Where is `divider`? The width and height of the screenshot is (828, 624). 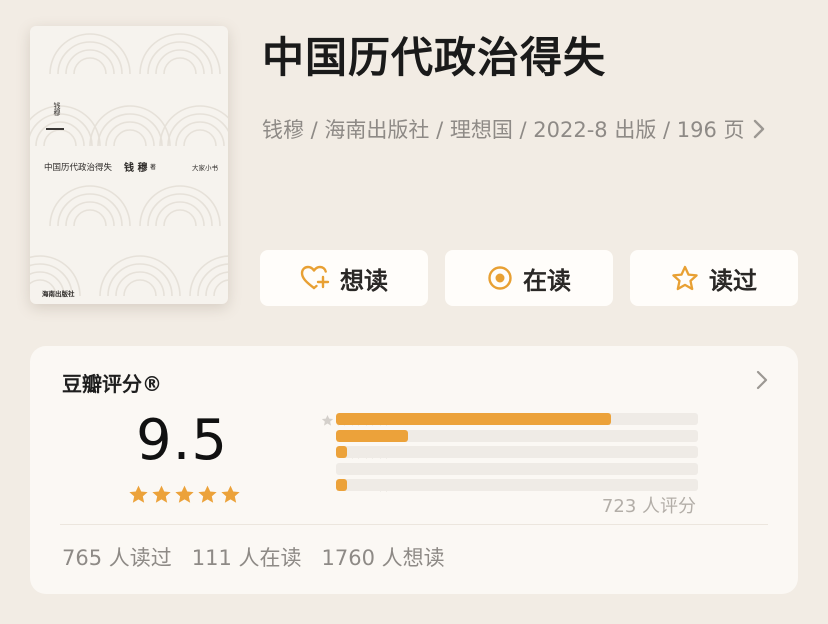 divider is located at coordinates (414, 524).